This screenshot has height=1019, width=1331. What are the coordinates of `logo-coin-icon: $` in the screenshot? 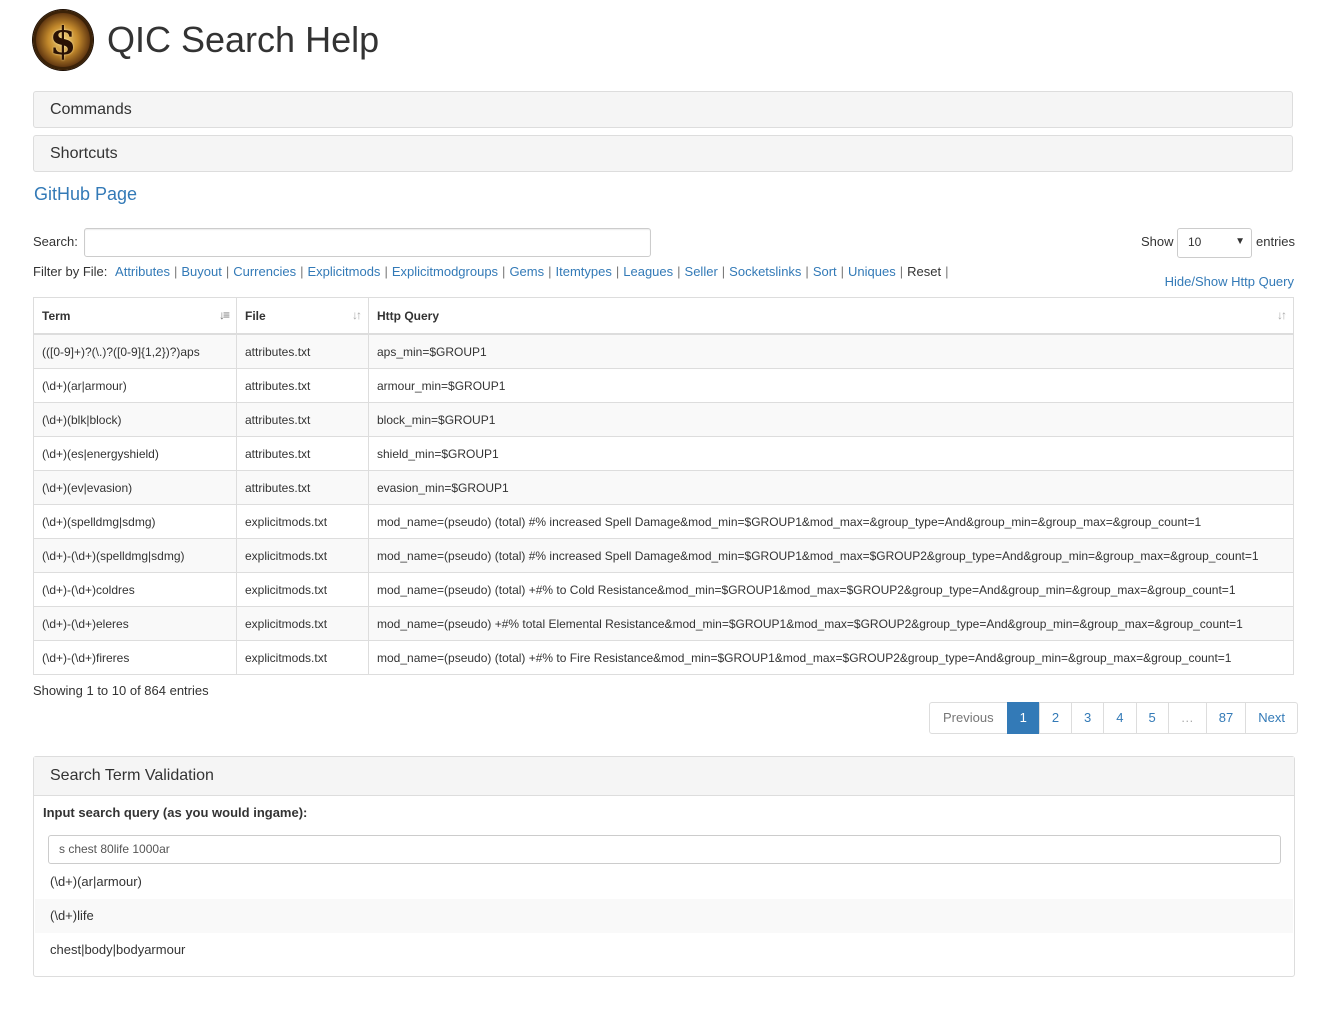 It's located at (63, 40).